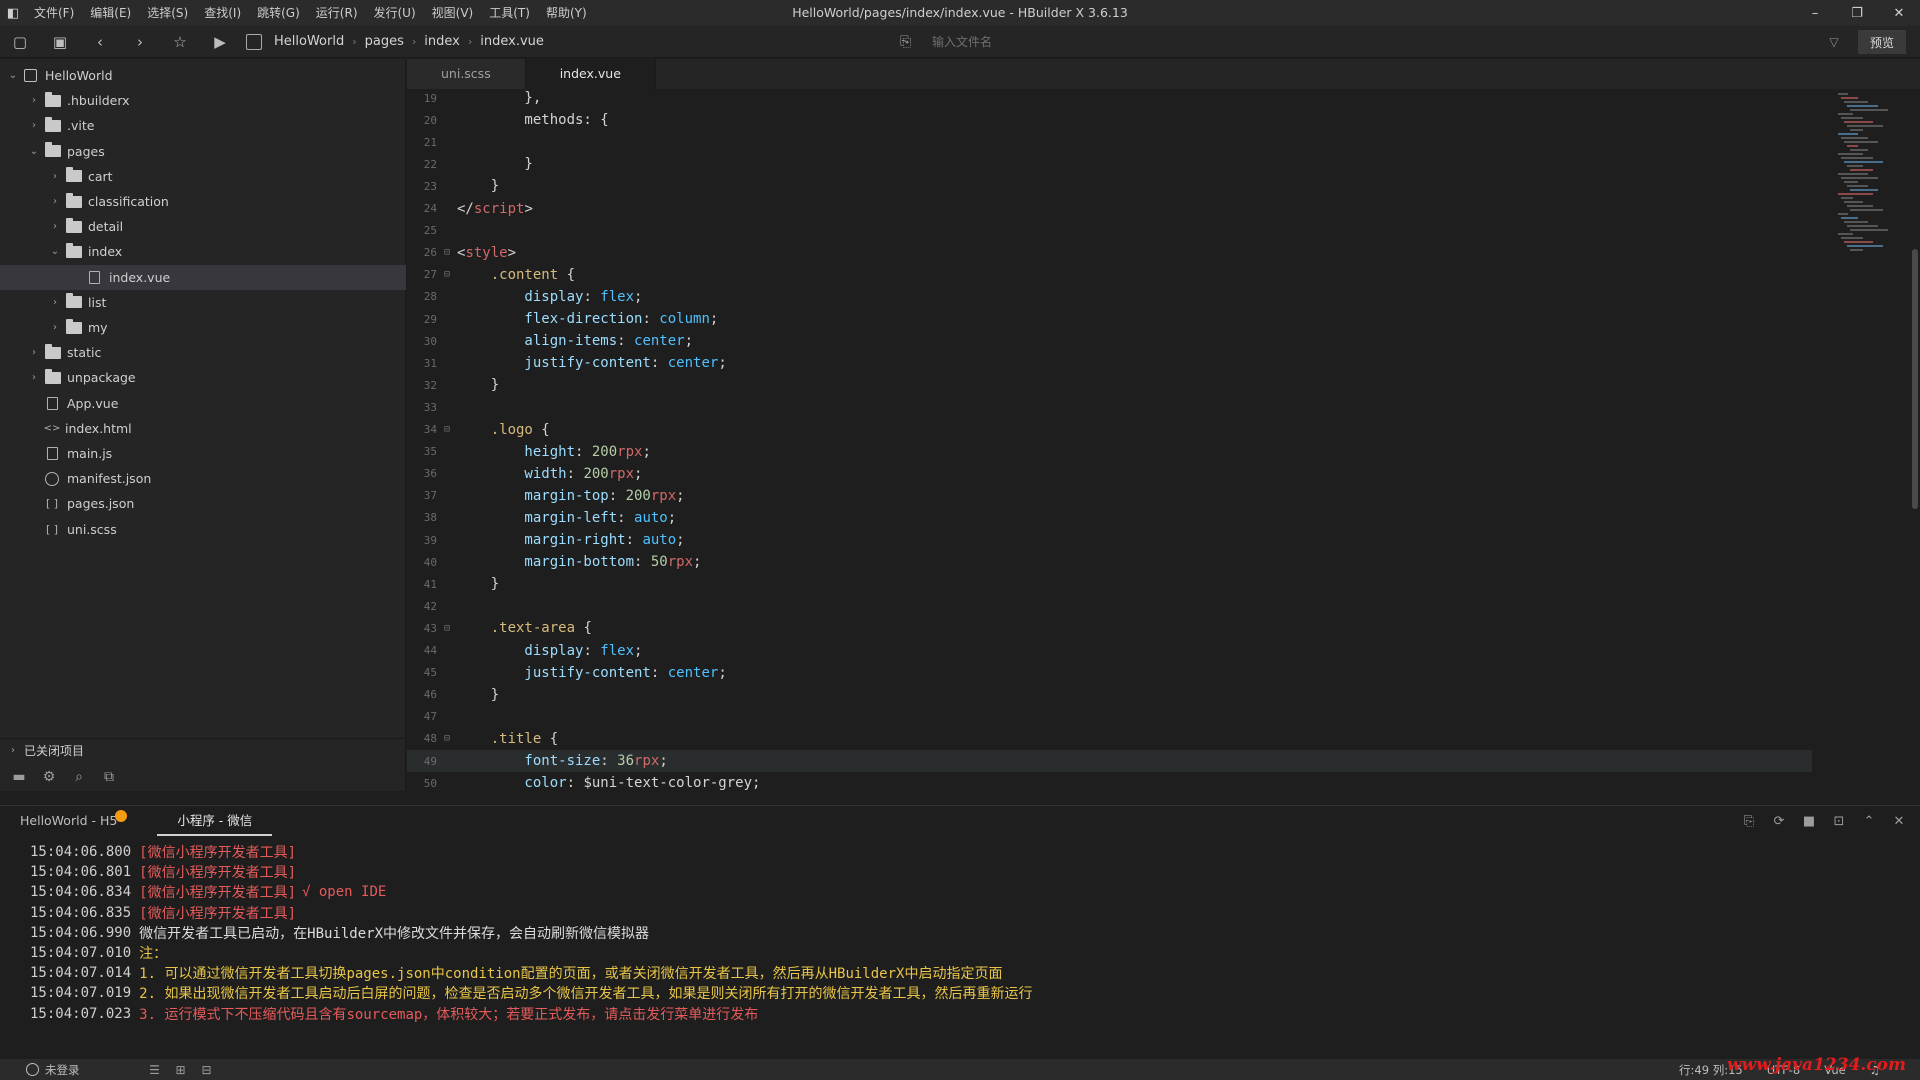 This screenshot has width=1920, height=1080. Describe the element at coordinates (1109, 695) in the screenshot. I see `code-line: 46 }` at that location.